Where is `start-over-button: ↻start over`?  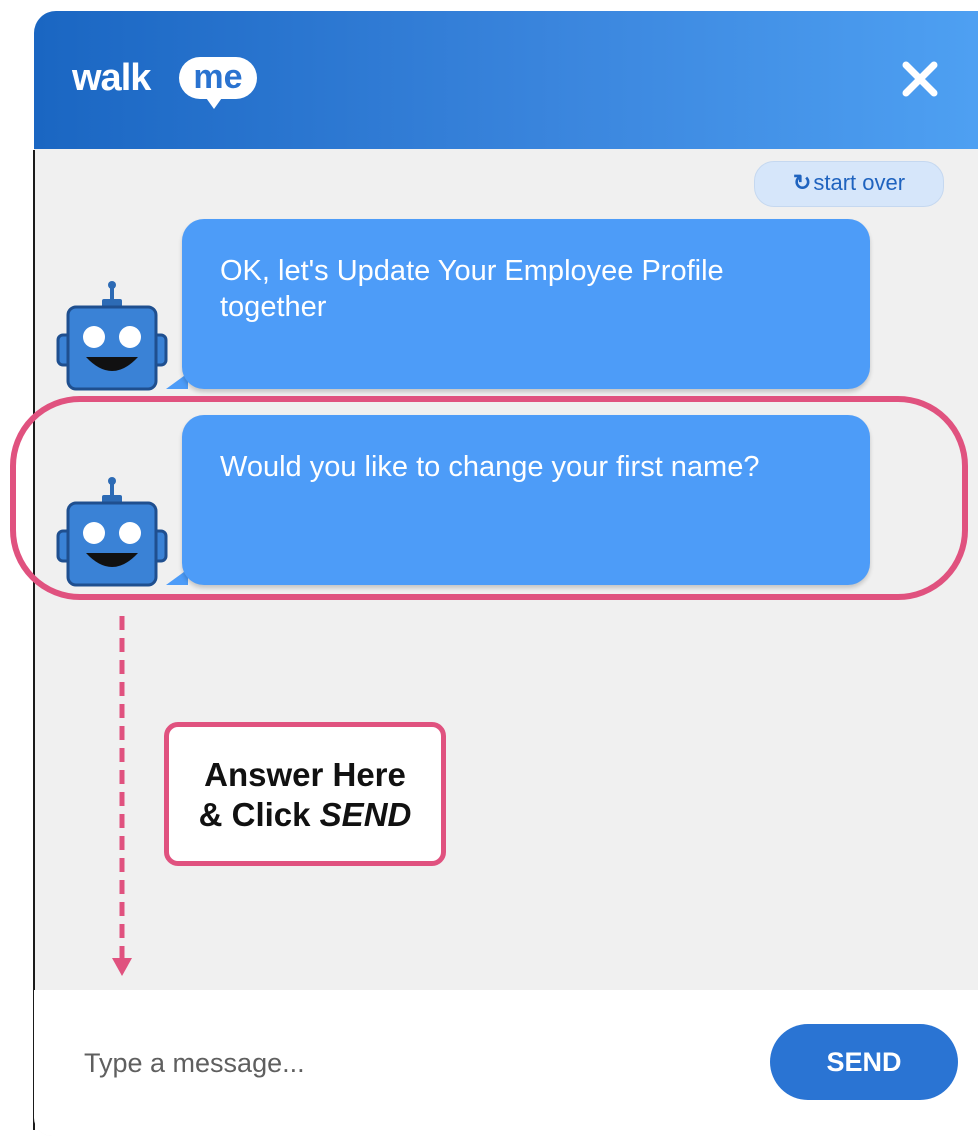
start-over-button: ↻start over is located at coordinates (849, 184).